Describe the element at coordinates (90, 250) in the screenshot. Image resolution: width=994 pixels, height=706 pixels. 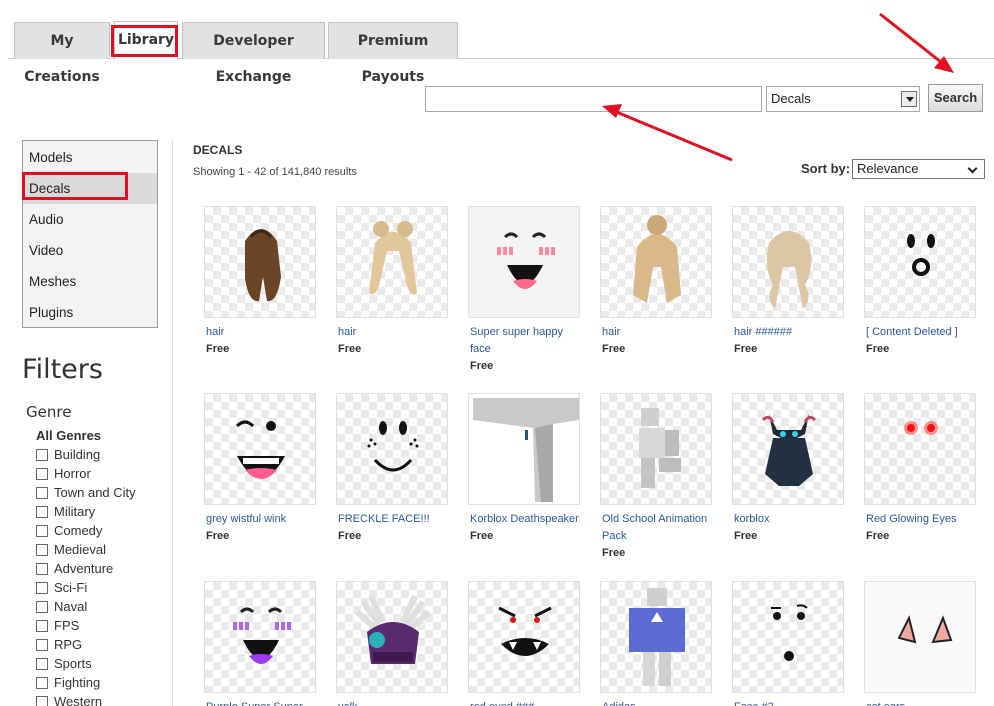
I see `nav-item-video: Video` at that location.